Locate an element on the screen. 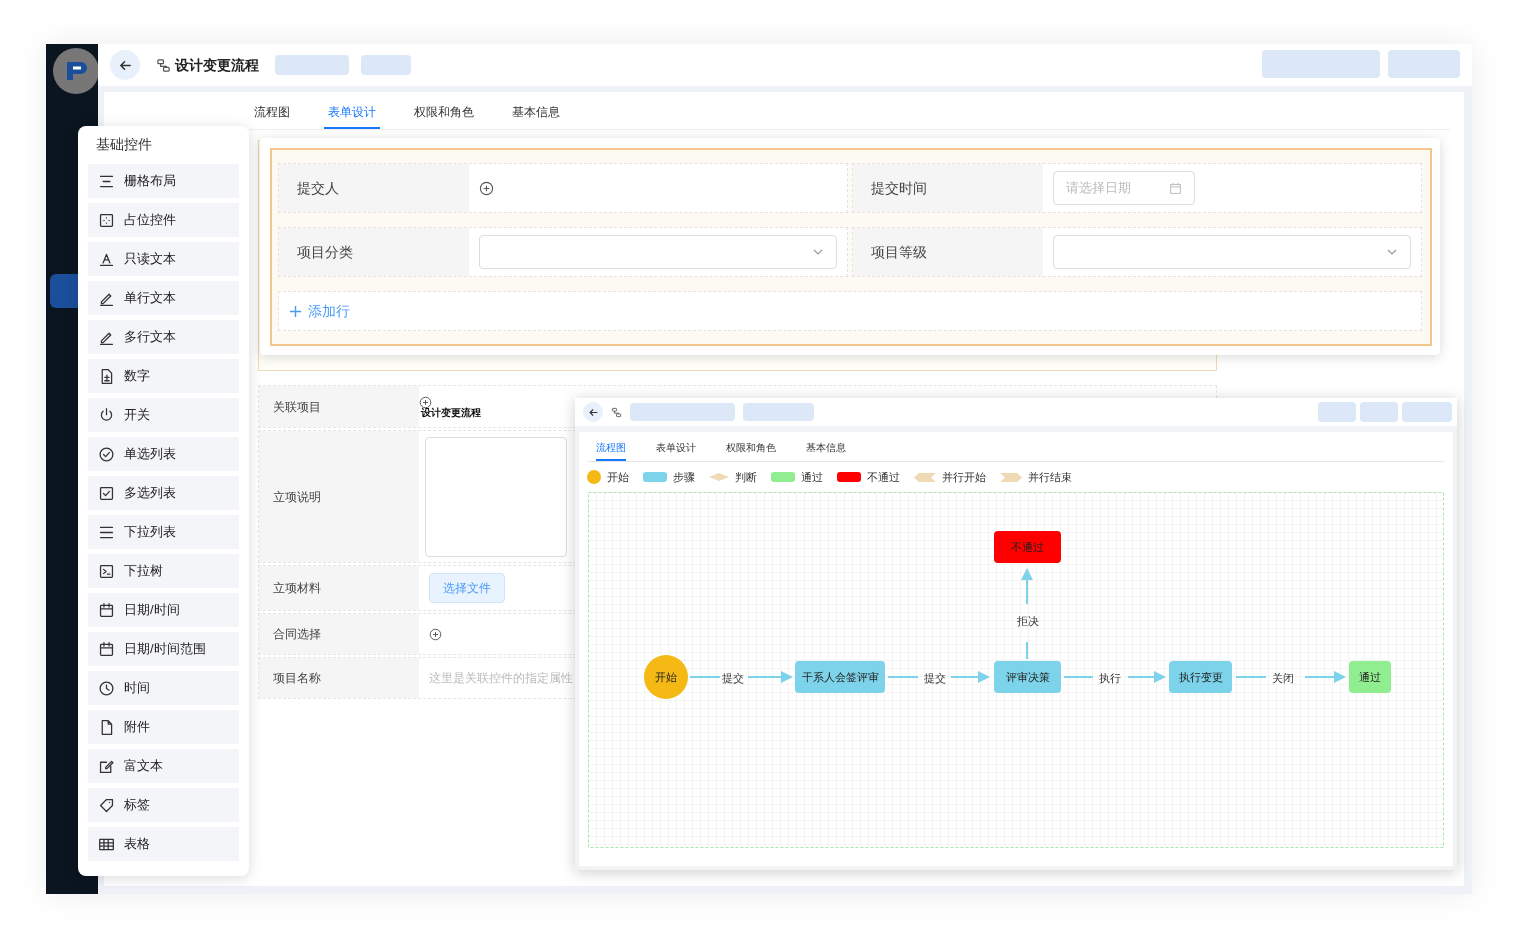 This screenshot has height=940, width=1516. palette-item: 富文本 is located at coordinates (163, 766).